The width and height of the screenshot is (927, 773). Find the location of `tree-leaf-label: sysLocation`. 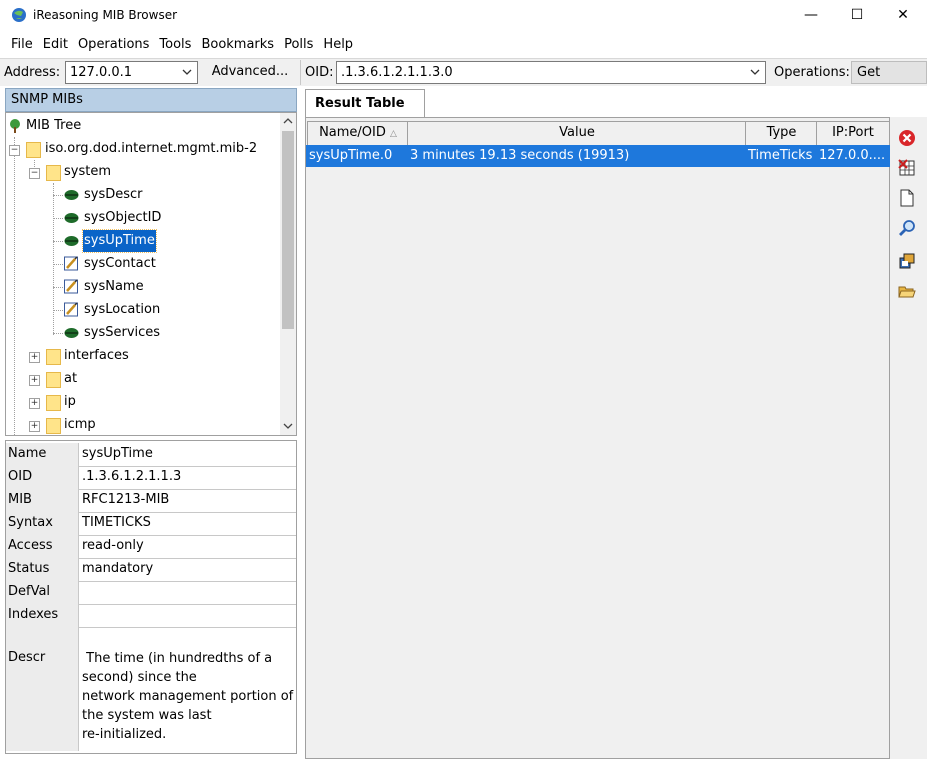

tree-leaf-label: sysLocation is located at coordinates (122, 309).